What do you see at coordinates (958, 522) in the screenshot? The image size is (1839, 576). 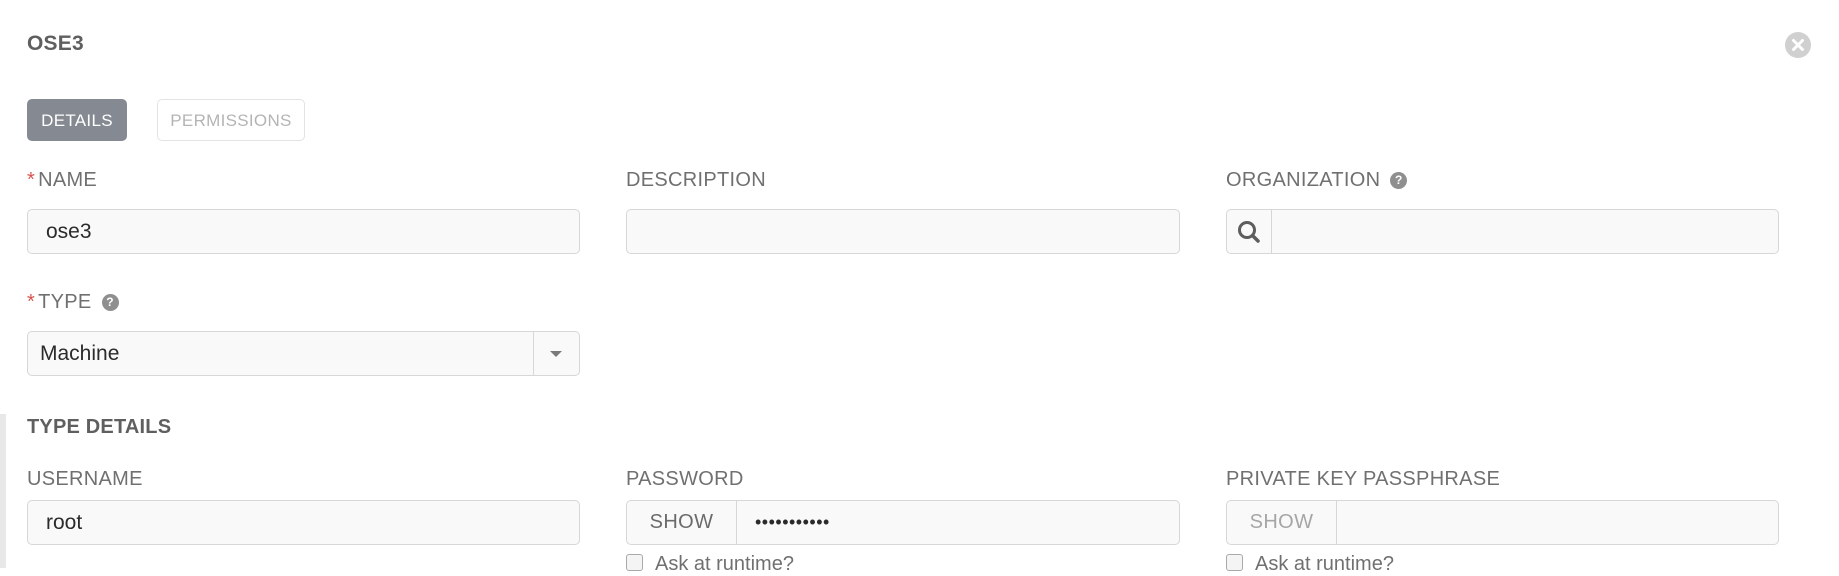 I see `password-input: •••••••••••` at bounding box center [958, 522].